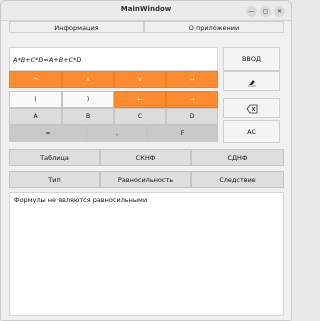 The image size is (320, 321). What do you see at coordinates (117, 133) in the screenshot?
I see `key-comma: ,` at bounding box center [117, 133].